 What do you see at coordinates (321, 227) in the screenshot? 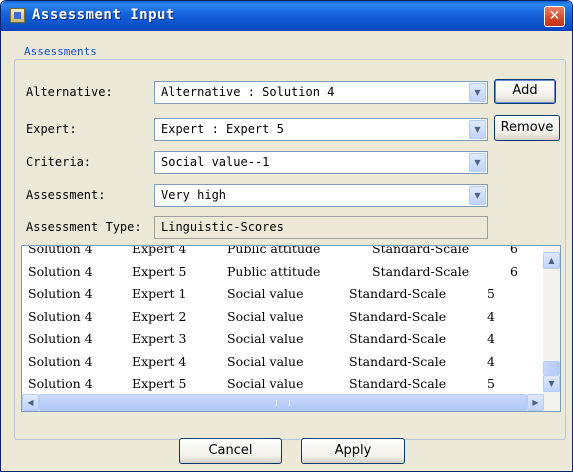
I see `assessment-type-field: Linguistic-Scores` at bounding box center [321, 227].